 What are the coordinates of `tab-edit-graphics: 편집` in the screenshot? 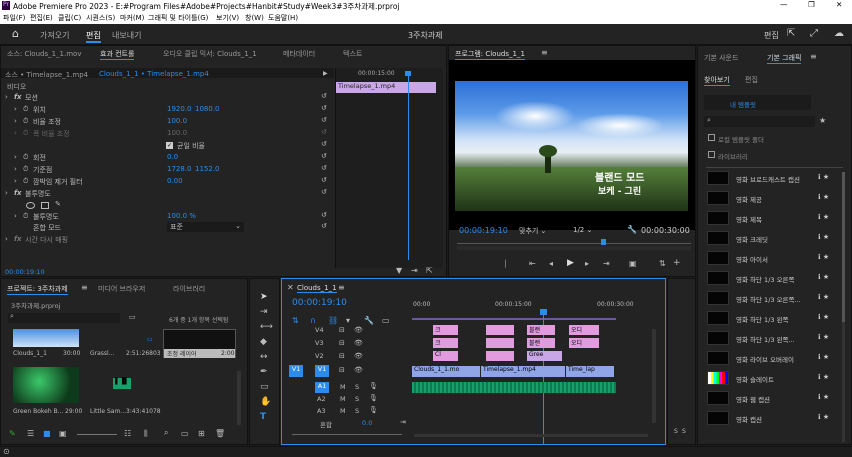 It's located at (751, 80).